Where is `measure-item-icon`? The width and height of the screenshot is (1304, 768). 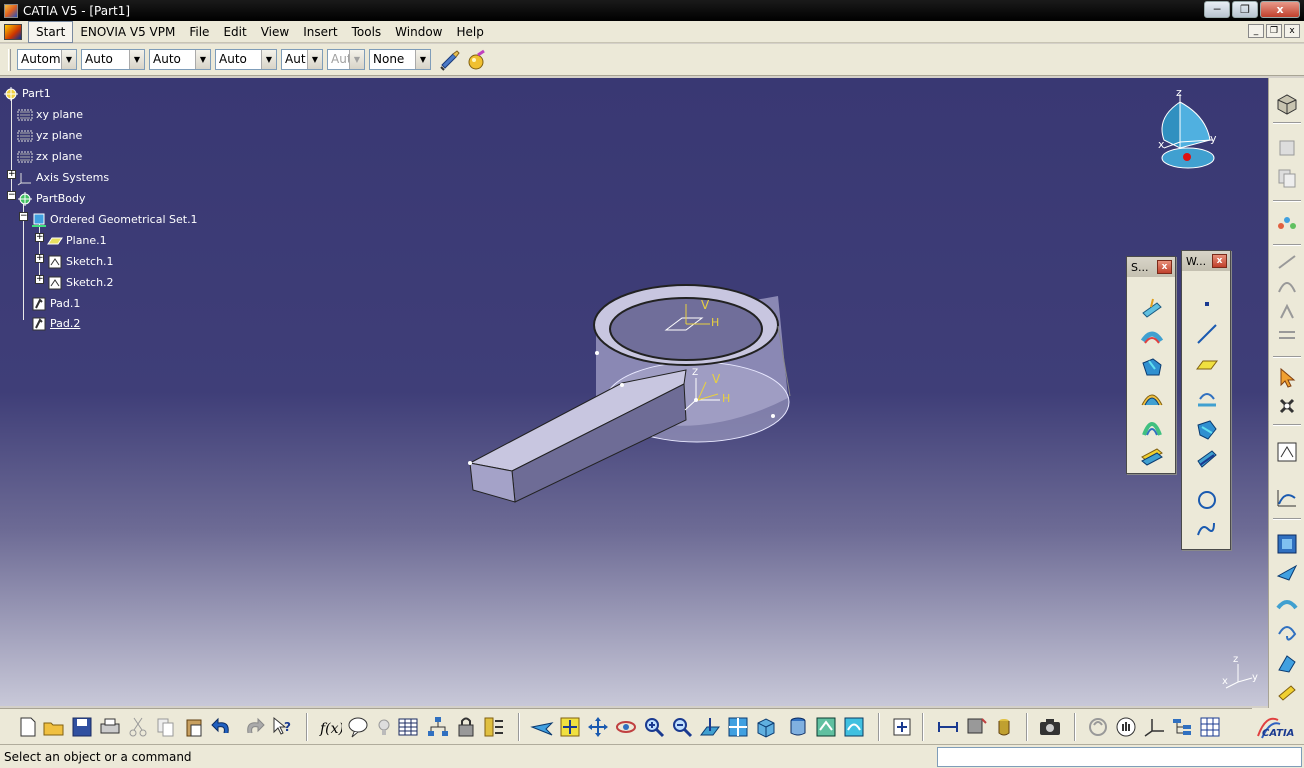 measure-item-icon is located at coordinates (976, 727).